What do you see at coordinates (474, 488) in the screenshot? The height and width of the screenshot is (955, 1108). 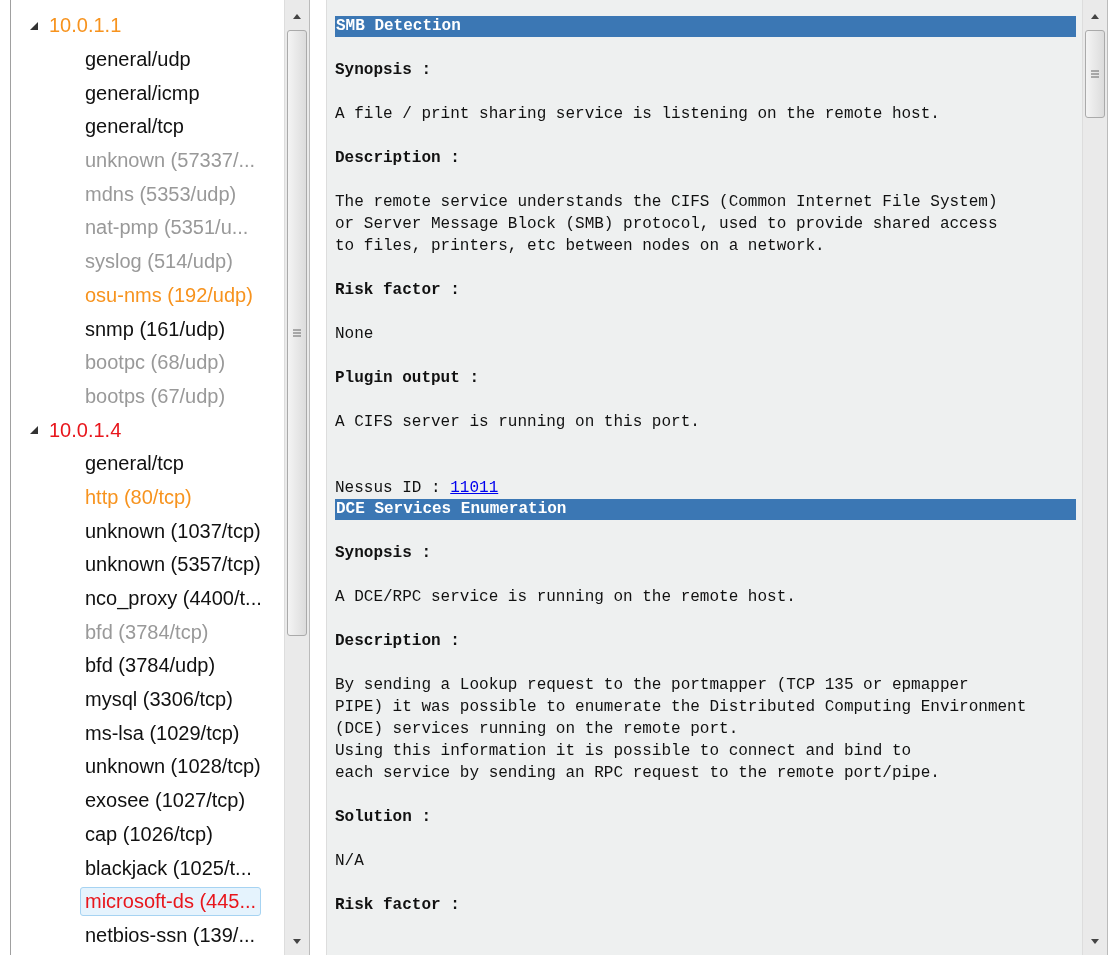 I see `id-link: 11011` at bounding box center [474, 488].